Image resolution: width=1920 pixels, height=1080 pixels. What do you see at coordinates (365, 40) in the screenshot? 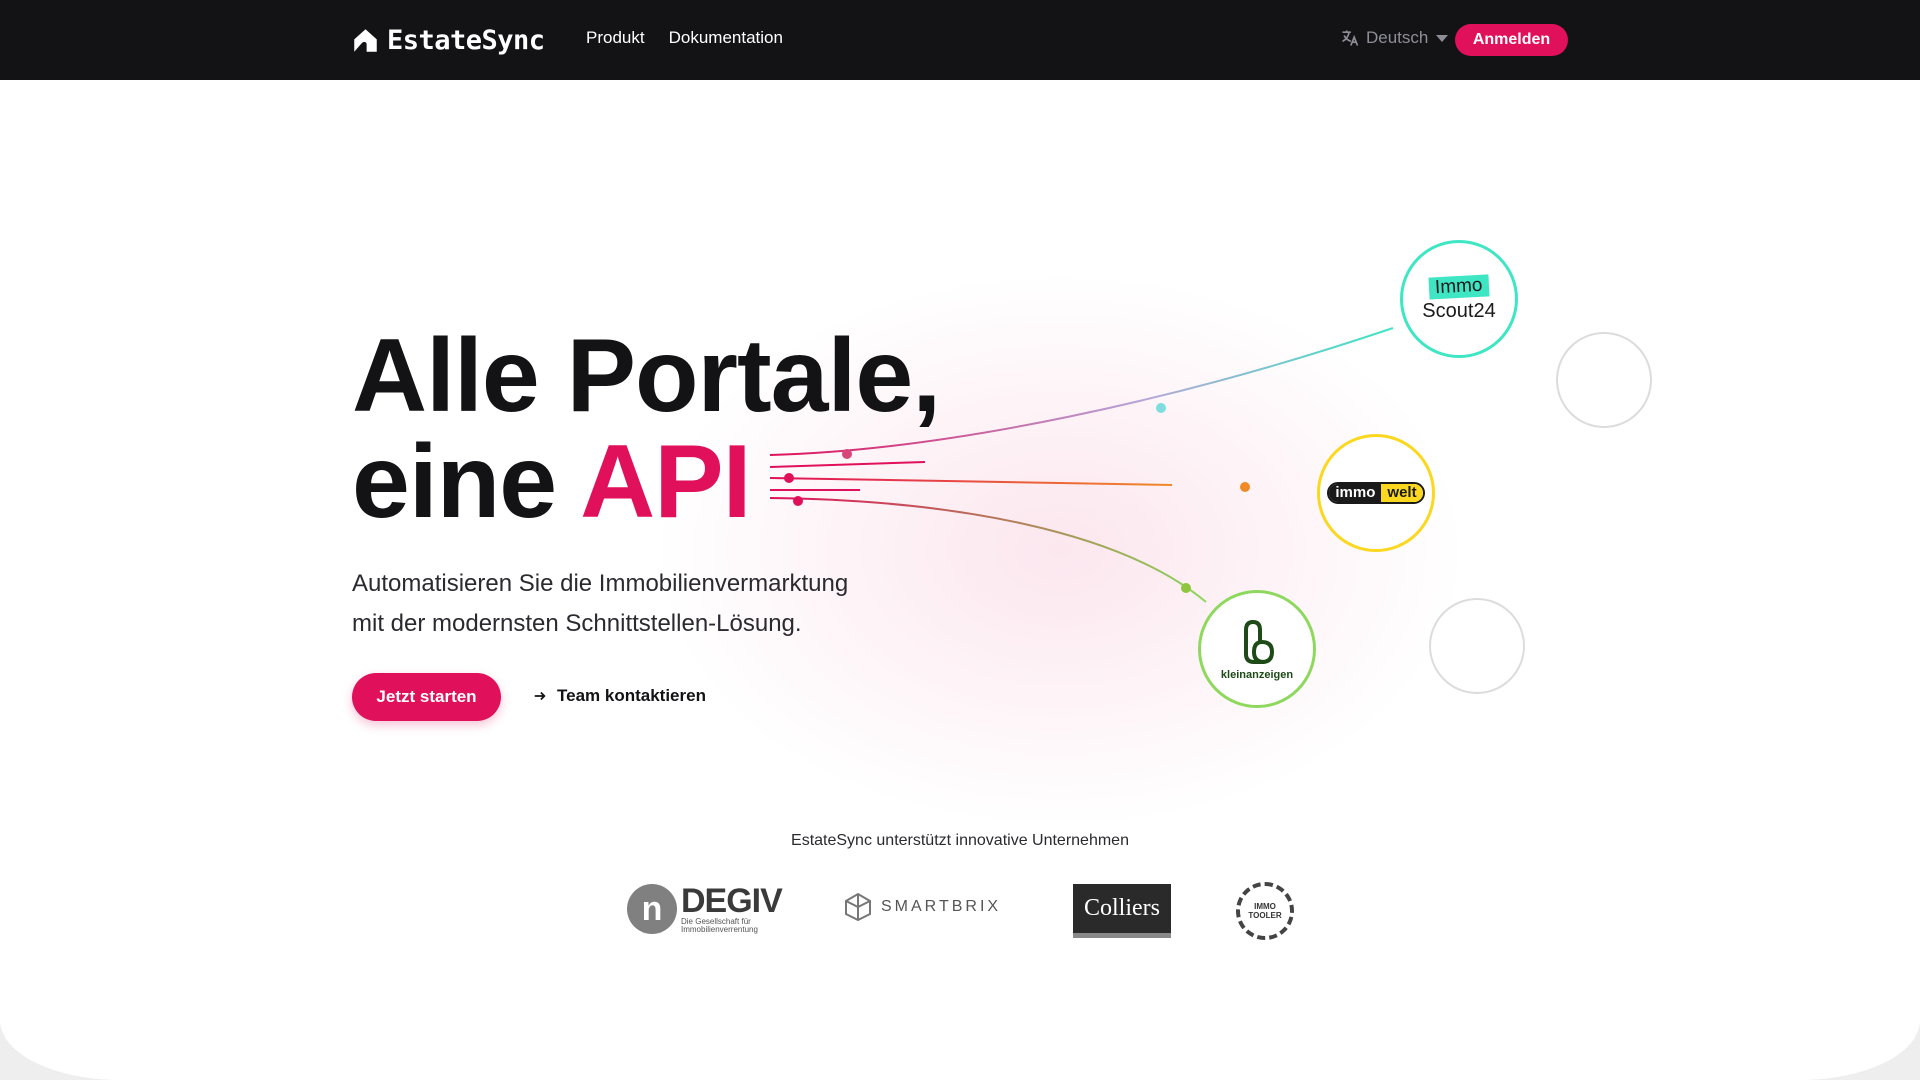
I see `house-logo-icon` at bounding box center [365, 40].